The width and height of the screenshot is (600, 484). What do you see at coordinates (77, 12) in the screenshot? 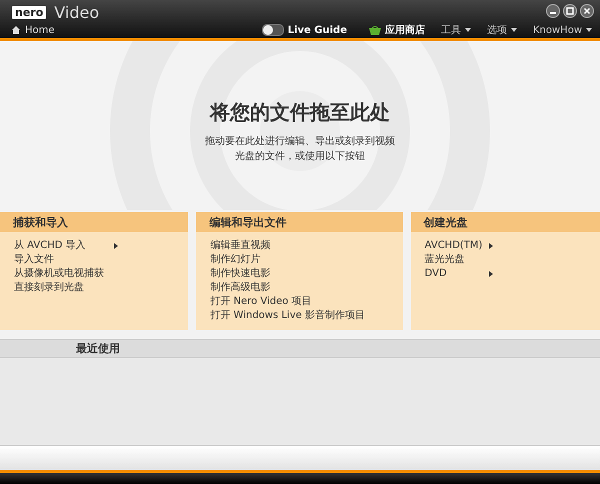
I see `window-title: Video` at bounding box center [77, 12].